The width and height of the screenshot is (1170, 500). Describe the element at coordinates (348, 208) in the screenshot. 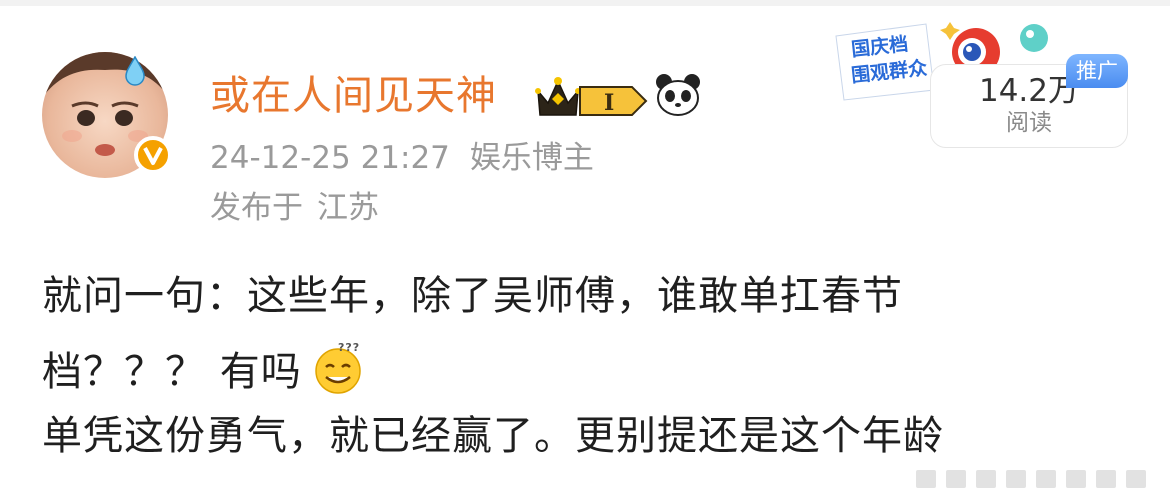

I see `post-location: 江苏` at that location.